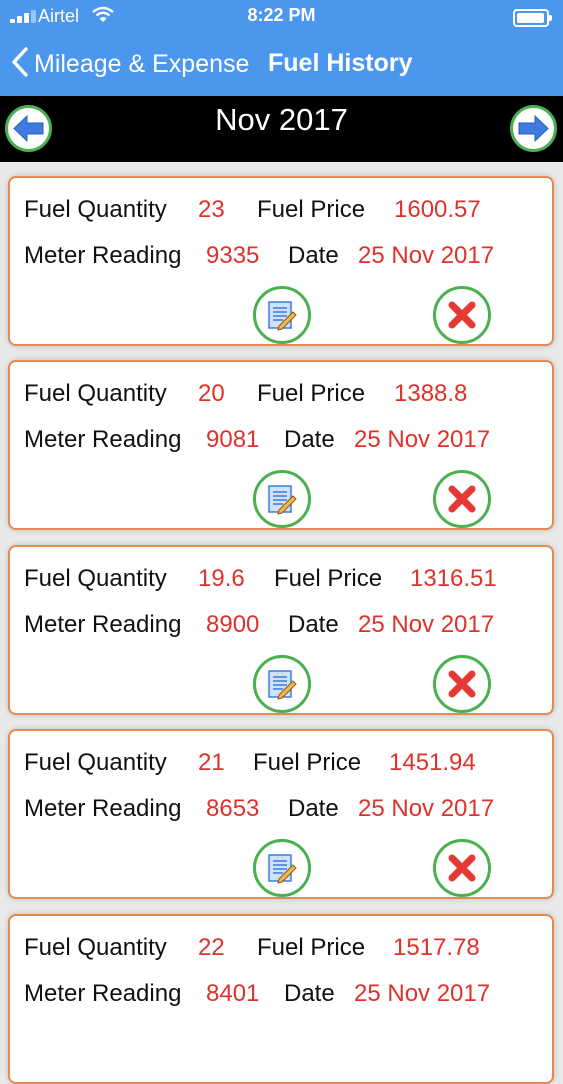 This screenshot has height=1084, width=563. Describe the element at coordinates (211, 947) in the screenshot. I see `fuel-quantity-value: 22` at that location.